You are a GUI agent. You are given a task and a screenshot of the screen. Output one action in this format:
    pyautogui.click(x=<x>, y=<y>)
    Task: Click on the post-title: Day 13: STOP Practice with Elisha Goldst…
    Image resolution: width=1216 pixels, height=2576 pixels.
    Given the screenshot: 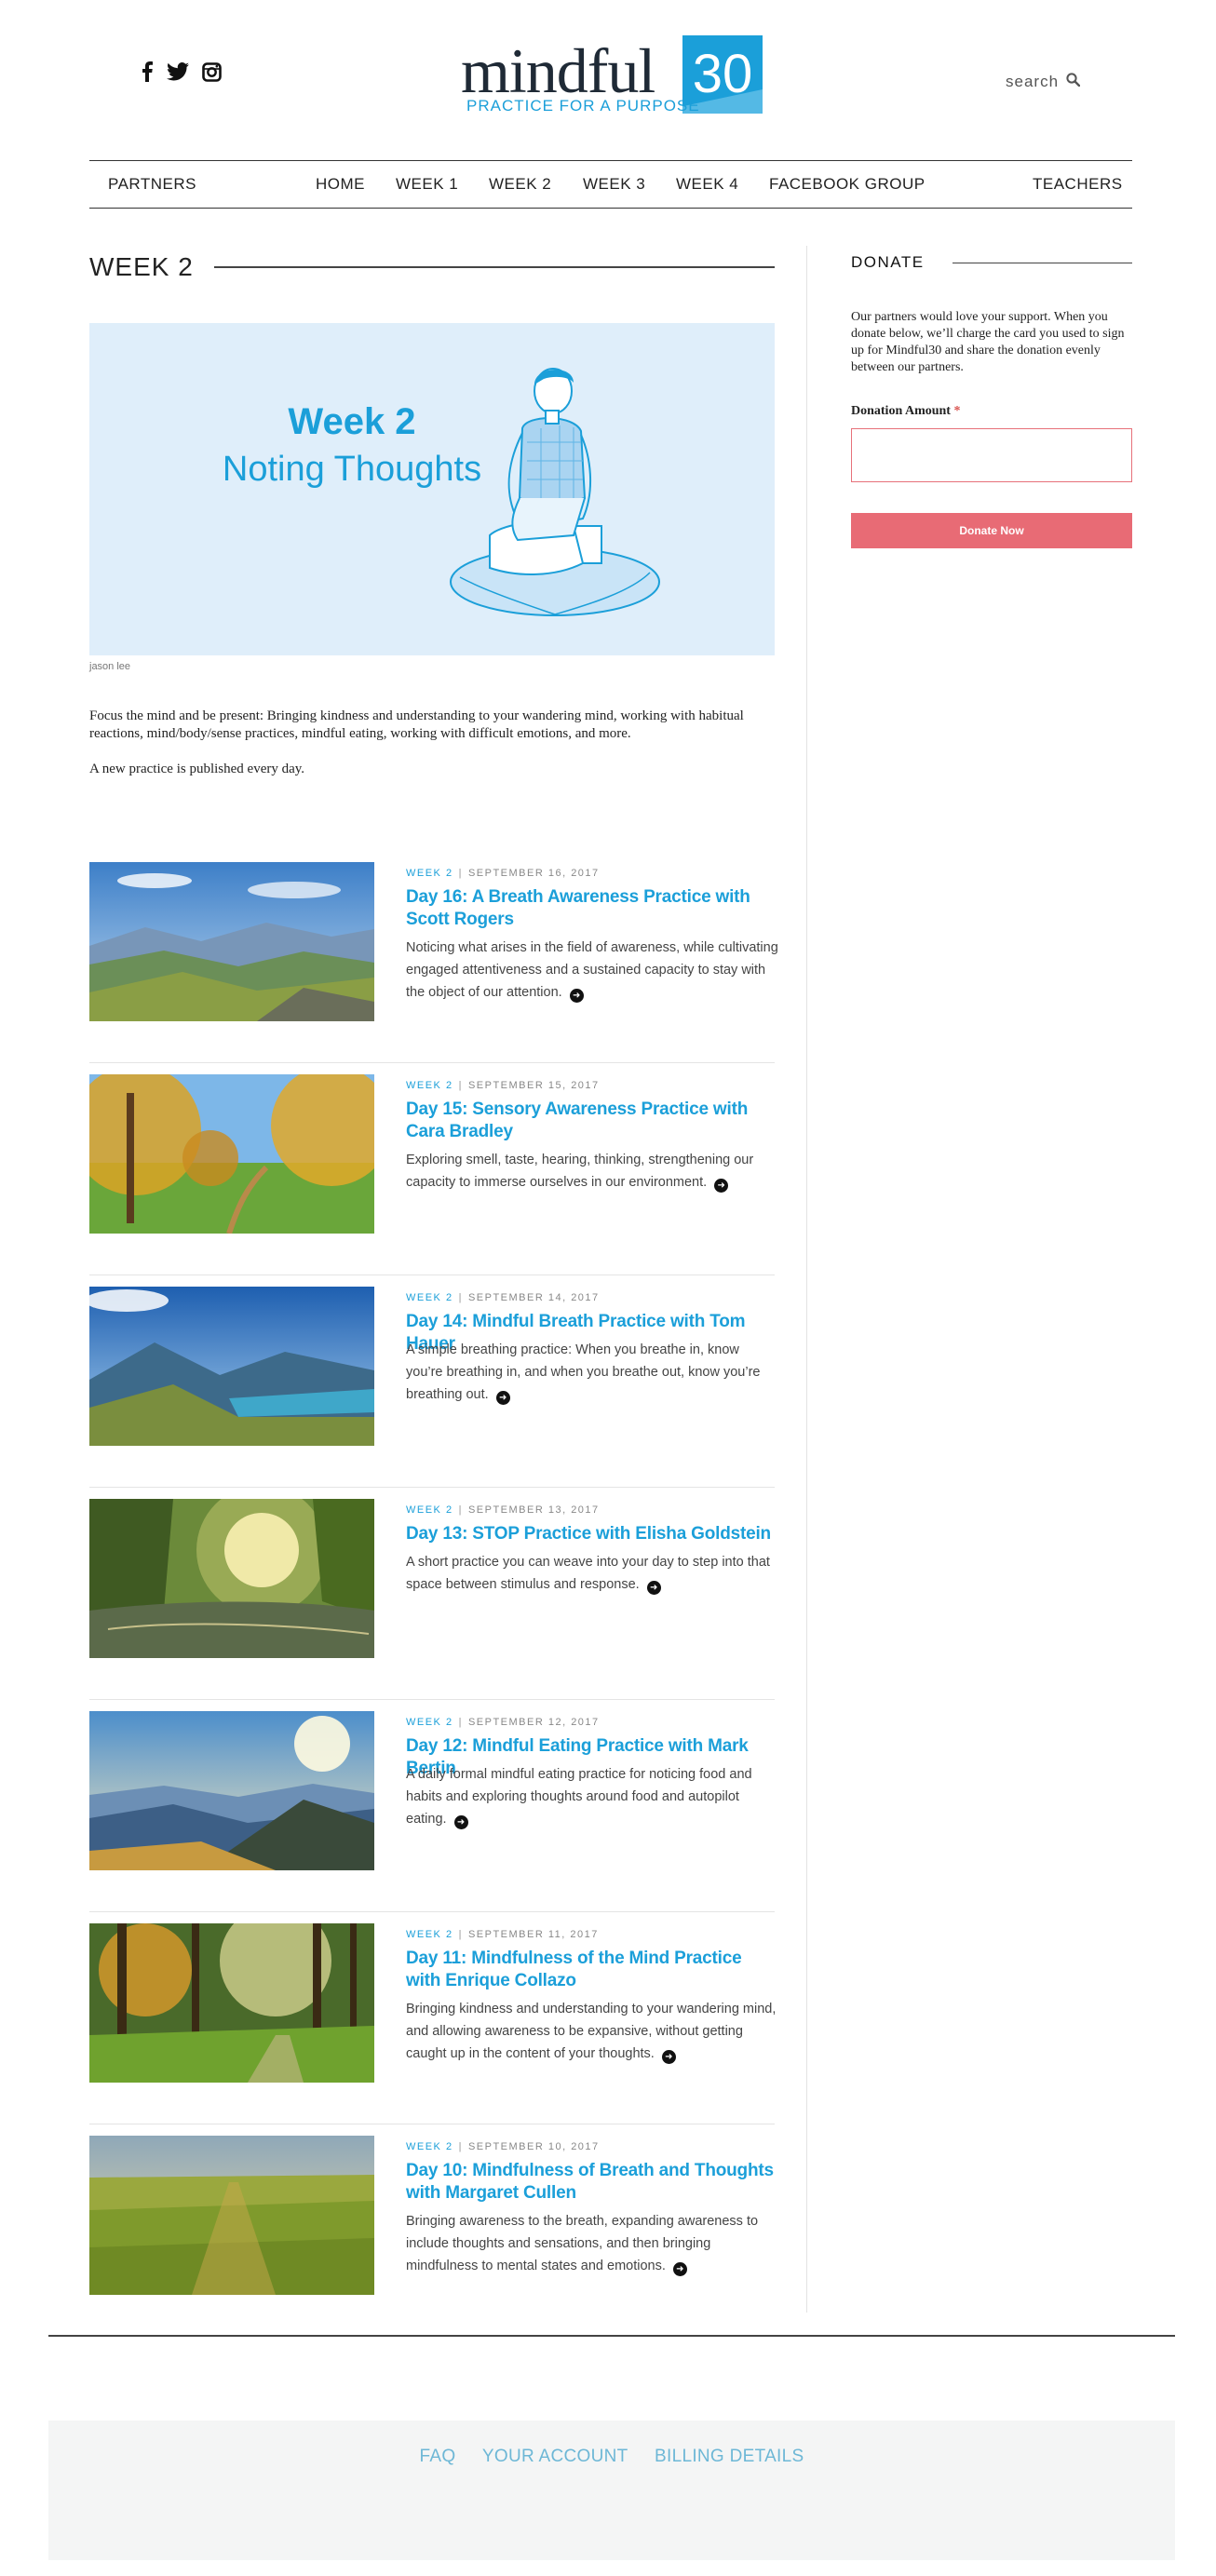 What is the action you would take?
    pyautogui.click(x=592, y=1534)
    